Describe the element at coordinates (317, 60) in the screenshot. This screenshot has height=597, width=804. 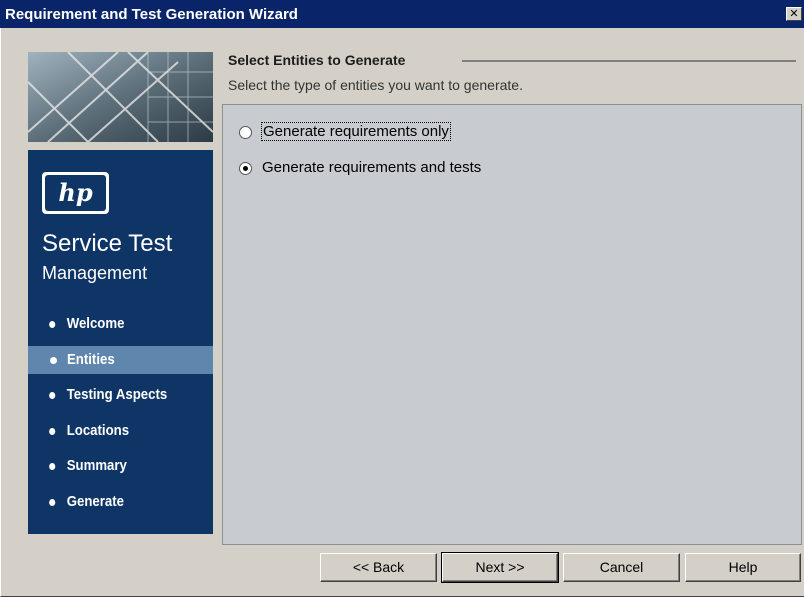
I see `page-title: Select Entities to Generate` at that location.